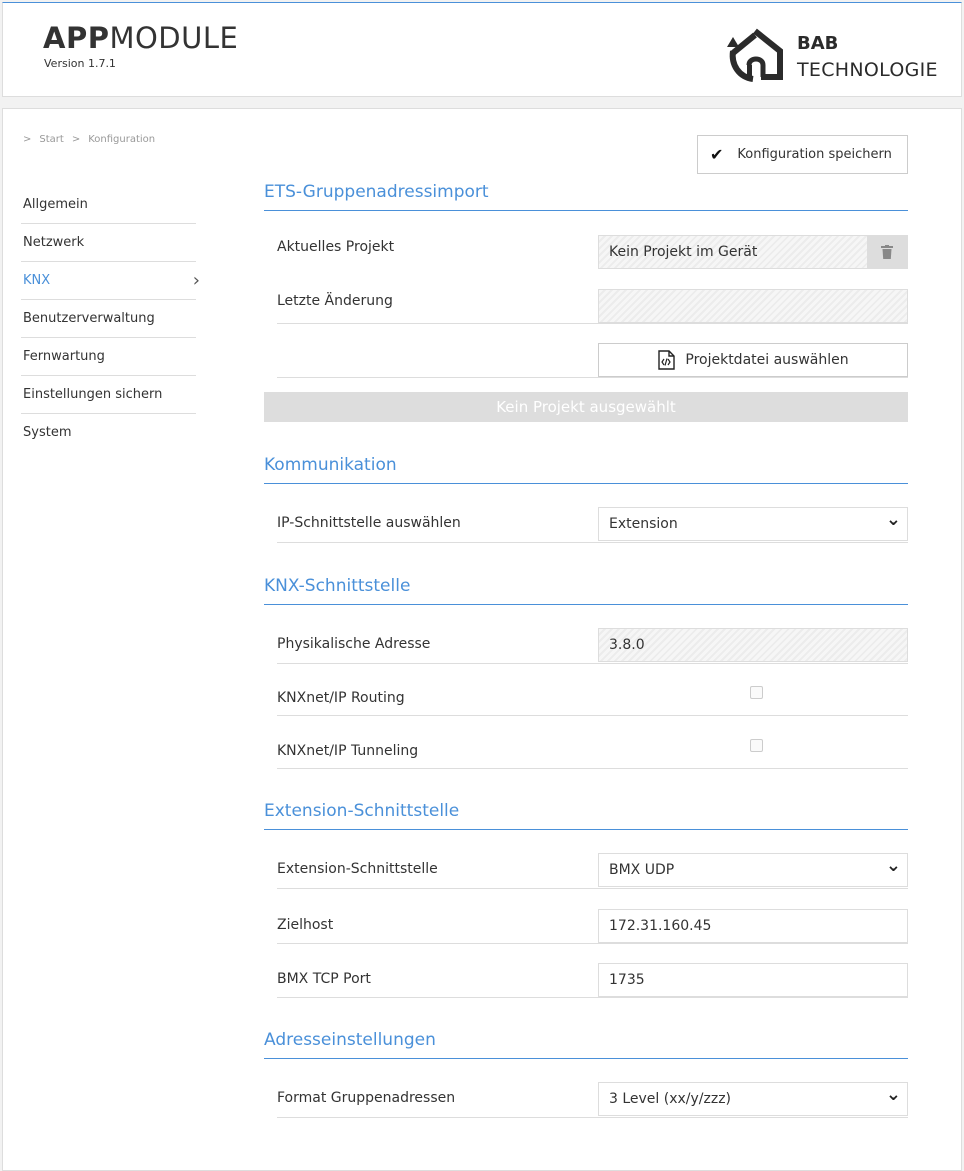 This screenshot has width=964, height=1171. What do you see at coordinates (335, 301) in the screenshot?
I see `last-change-label: Letzte Änderung` at bounding box center [335, 301].